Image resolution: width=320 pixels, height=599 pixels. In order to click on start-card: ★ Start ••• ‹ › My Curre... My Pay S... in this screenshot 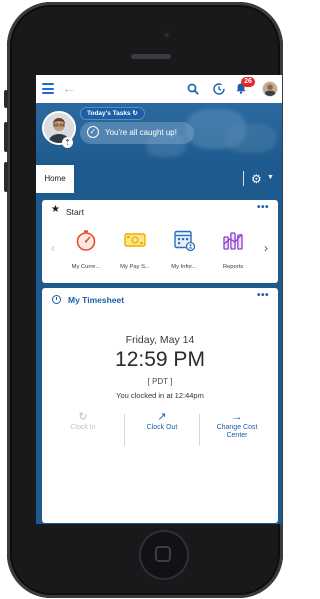, I will do `click(160, 241)`.